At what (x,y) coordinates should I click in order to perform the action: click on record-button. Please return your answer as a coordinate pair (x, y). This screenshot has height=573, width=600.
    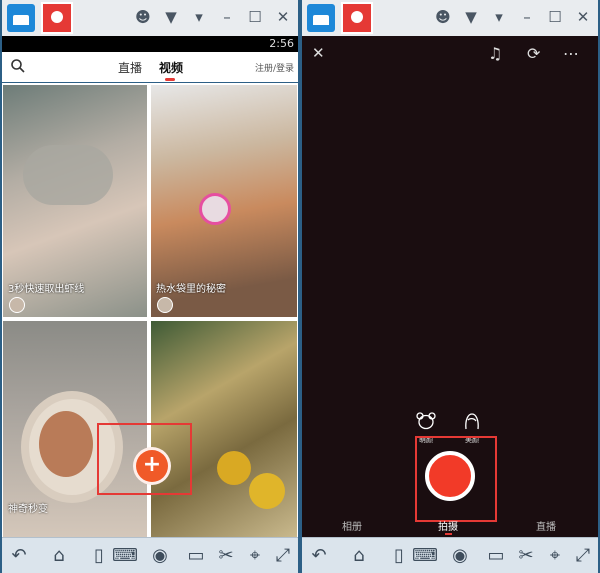
    Looking at the image, I should click on (450, 476).